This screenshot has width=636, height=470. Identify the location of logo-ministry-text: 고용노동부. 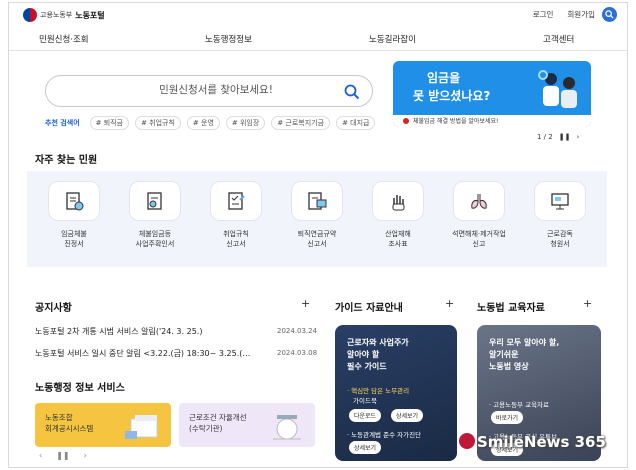
(56, 15).